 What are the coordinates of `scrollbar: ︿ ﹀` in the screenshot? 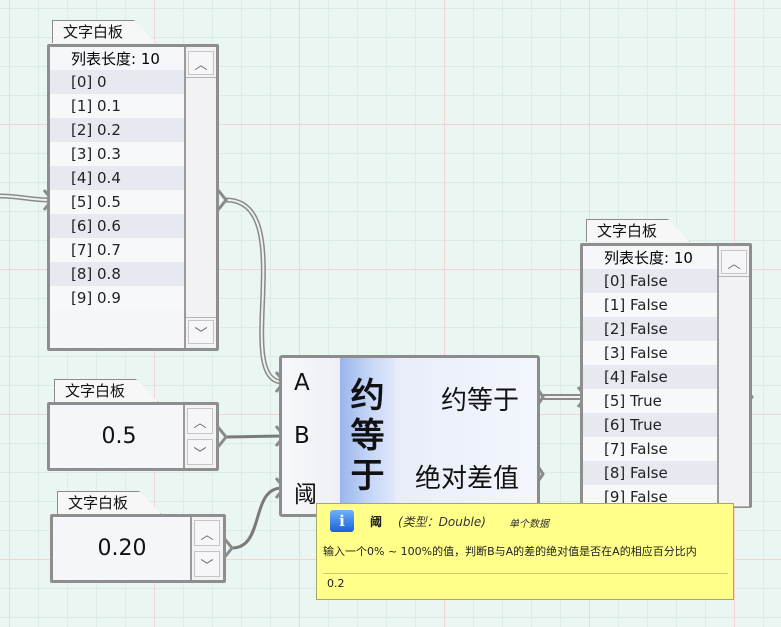 It's located at (200, 197).